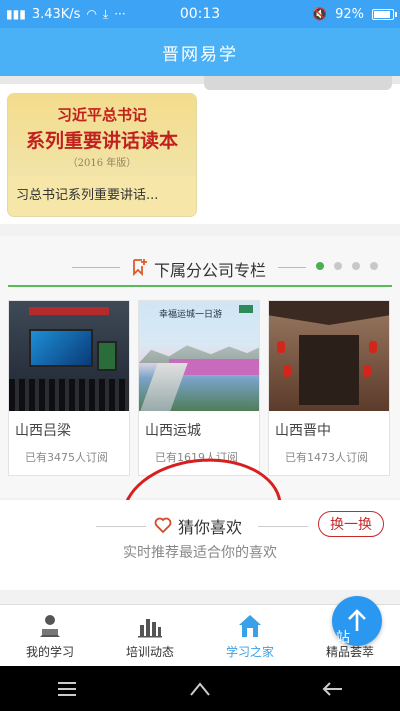 The image size is (400, 711). I want to click on battery-percent: 92%, so click(349, 14).